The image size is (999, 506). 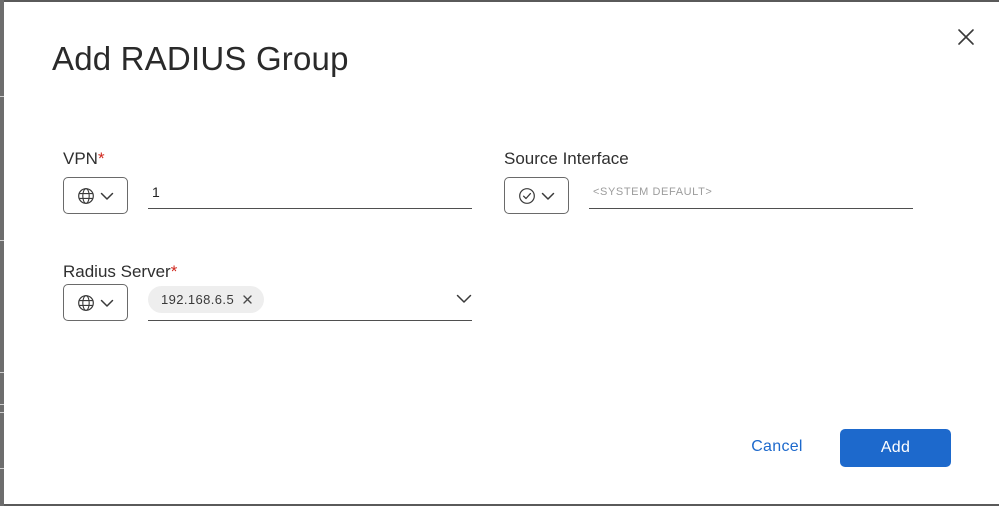 What do you see at coordinates (198, 299) in the screenshot?
I see `chip-label: 192.168.6.5` at bounding box center [198, 299].